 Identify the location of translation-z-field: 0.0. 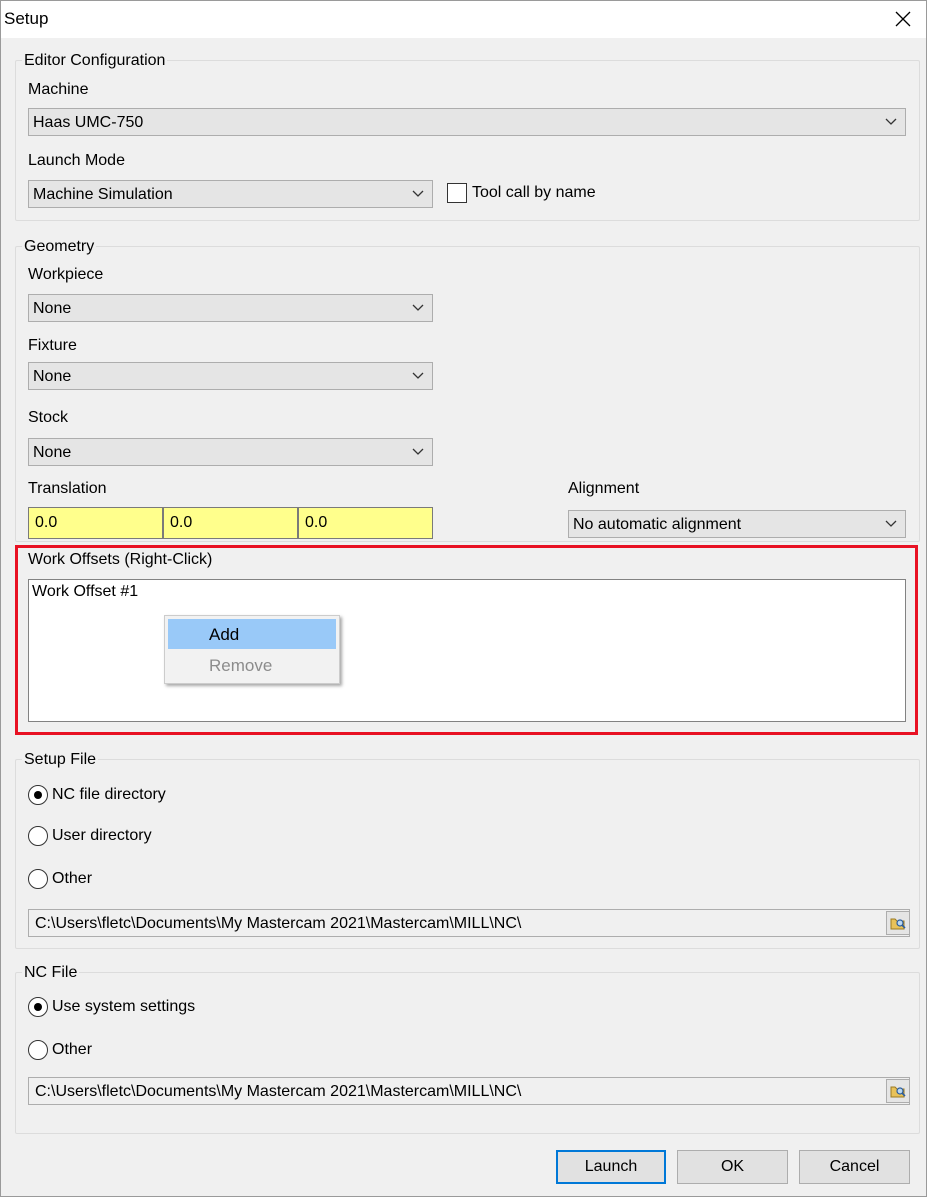
(365, 523).